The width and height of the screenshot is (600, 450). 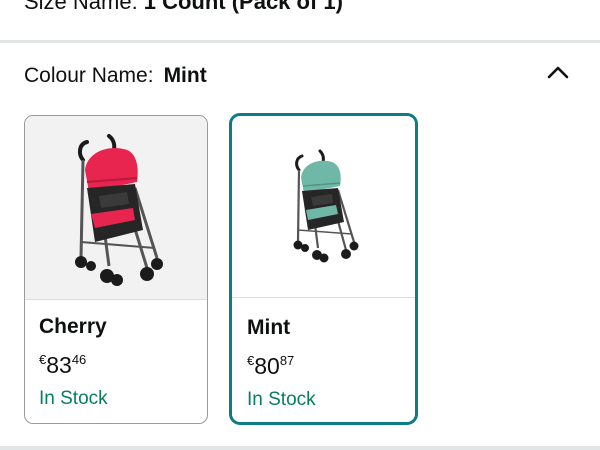 I want to click on swatch-info: Mint €8087 In Stock, so click(x=281, y=363).